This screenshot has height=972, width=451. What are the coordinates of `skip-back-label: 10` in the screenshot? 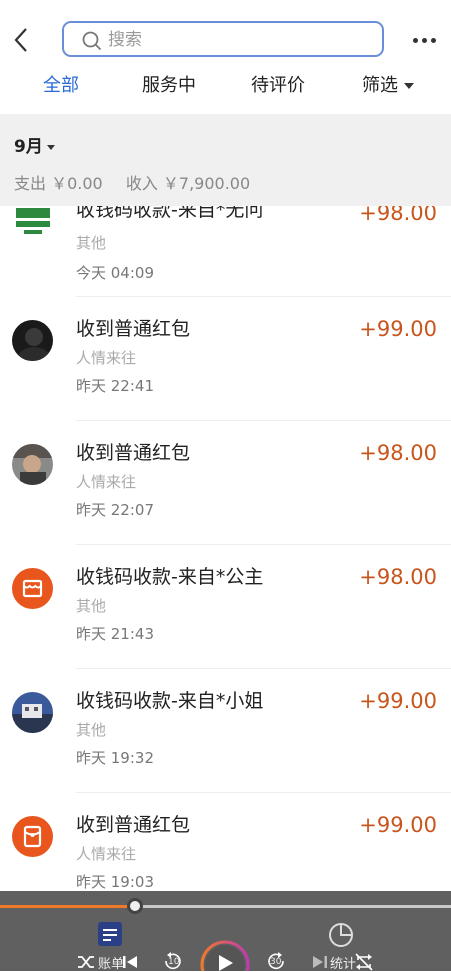 It's located at (174, 962).